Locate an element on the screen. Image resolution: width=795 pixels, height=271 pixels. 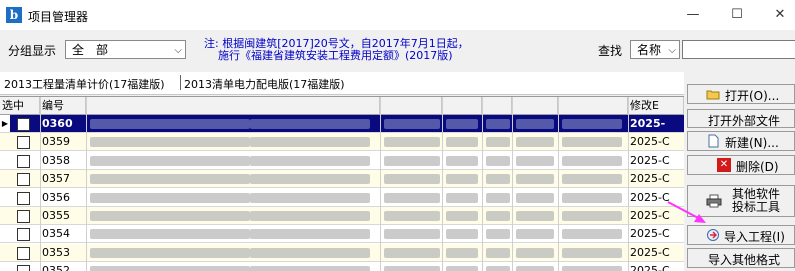
import-project-button: 导入工程(I) is located at coordinates (741, 235).